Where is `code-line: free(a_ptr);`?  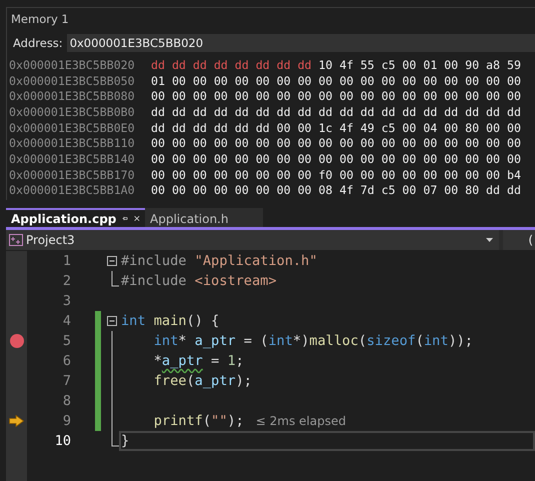 code-line: free(a_ptr); is located at coordinates (202, 381).